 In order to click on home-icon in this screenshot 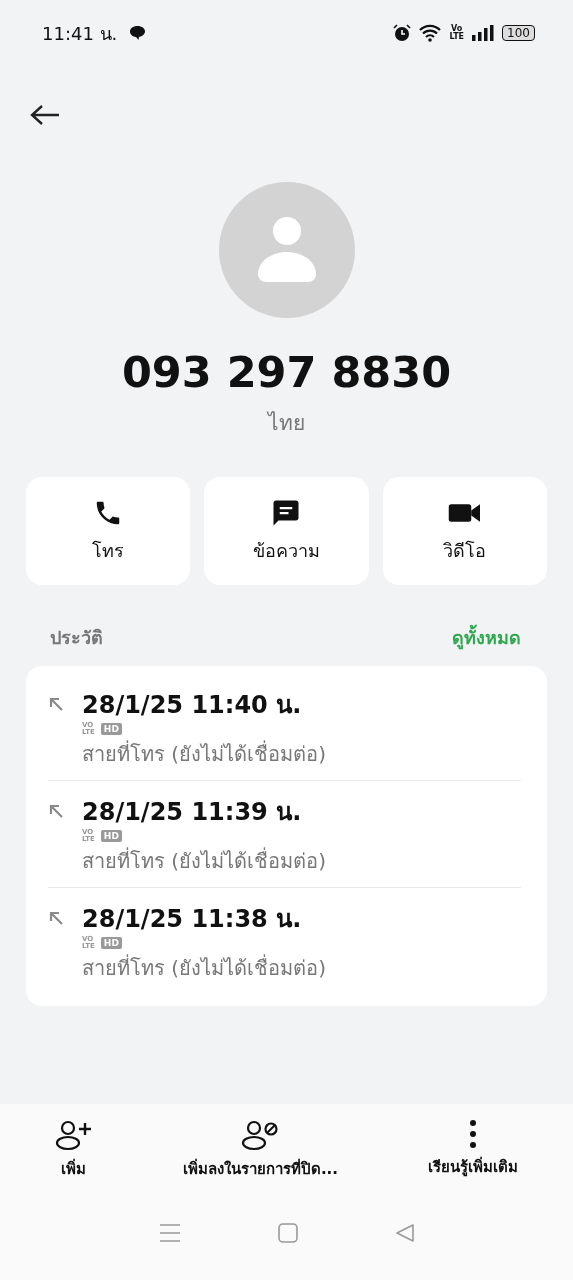, I will do `click(287, 1233)`.